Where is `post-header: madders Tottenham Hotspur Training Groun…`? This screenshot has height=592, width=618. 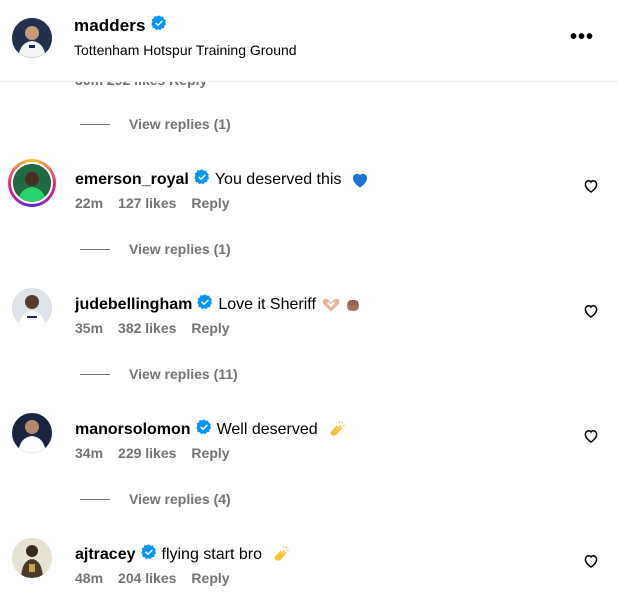 post-header: madders Tottenham Hotspur Training Groun… is located at coordinates (309, 41).